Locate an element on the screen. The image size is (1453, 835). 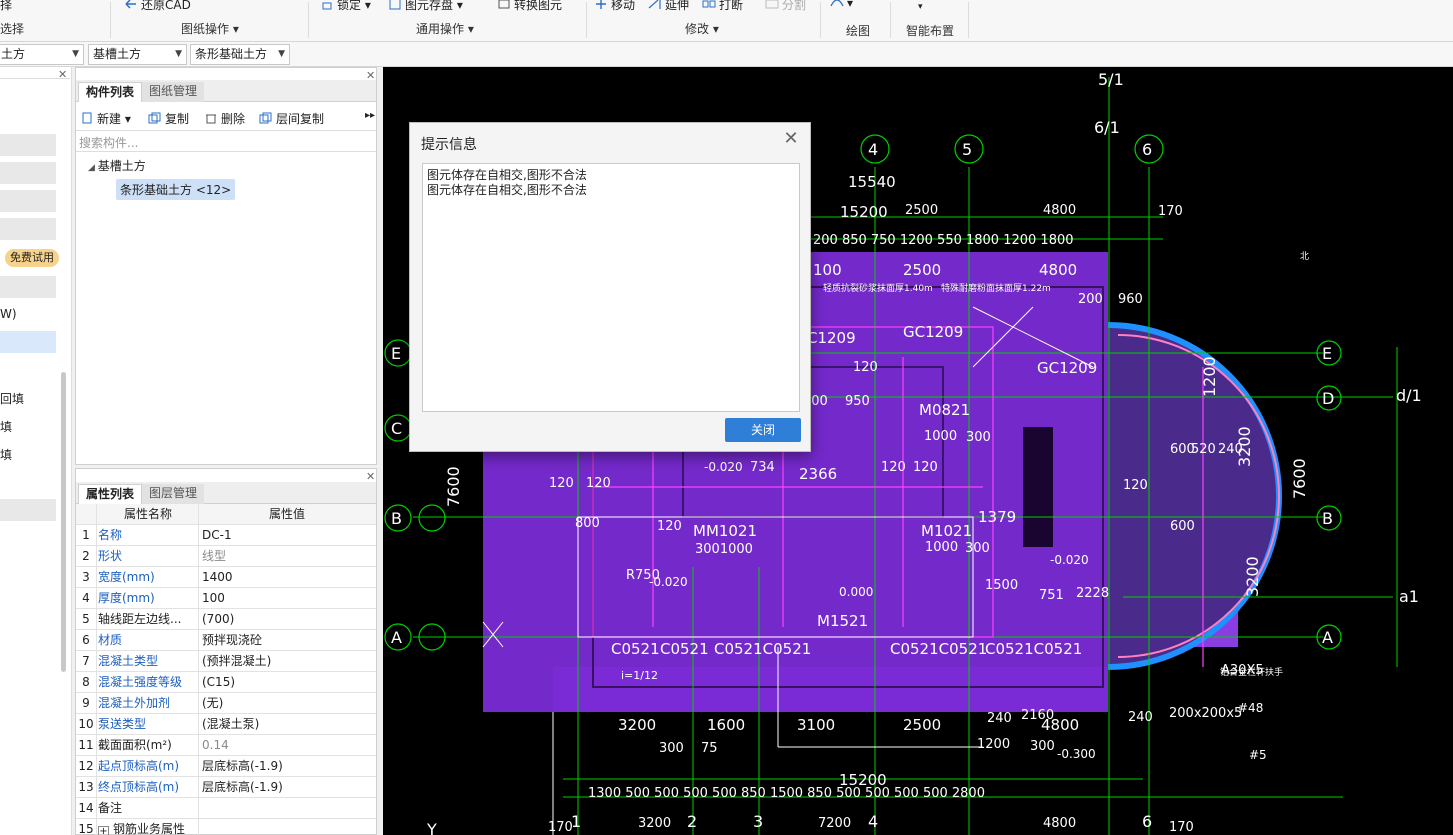
property-row: 14 备注 is located at coordinates (226, 808).